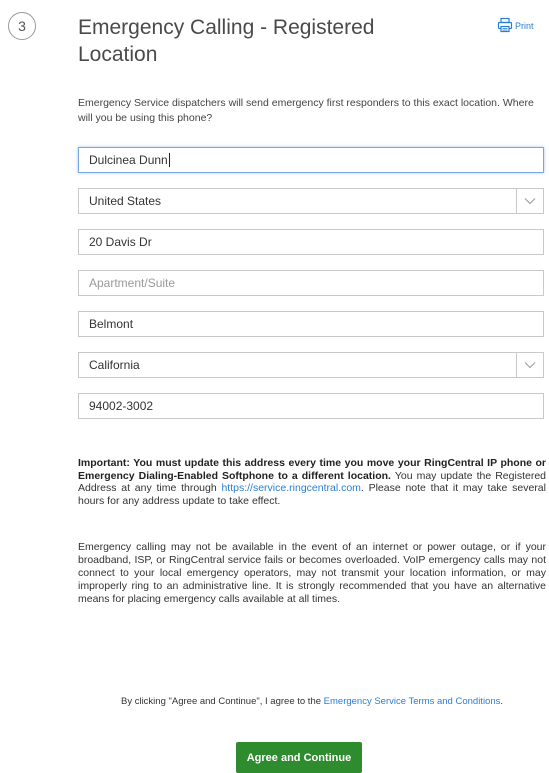 This screenshot has width=549, height=773. I want to click on consent-suffix: ., so click(502, 701).